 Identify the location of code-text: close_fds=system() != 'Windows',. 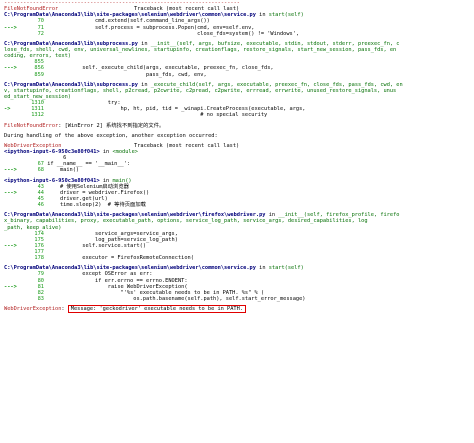
(172, 33).